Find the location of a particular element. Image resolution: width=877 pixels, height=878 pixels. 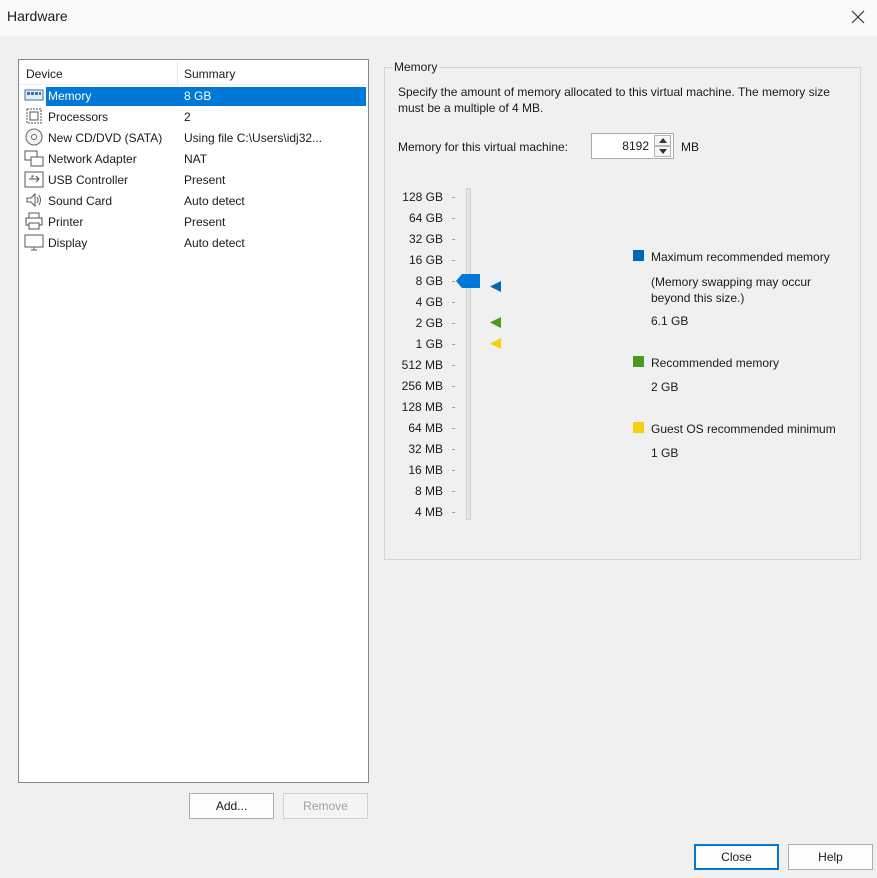

scale-label: 8 GB is located at coordinates (429, 281).